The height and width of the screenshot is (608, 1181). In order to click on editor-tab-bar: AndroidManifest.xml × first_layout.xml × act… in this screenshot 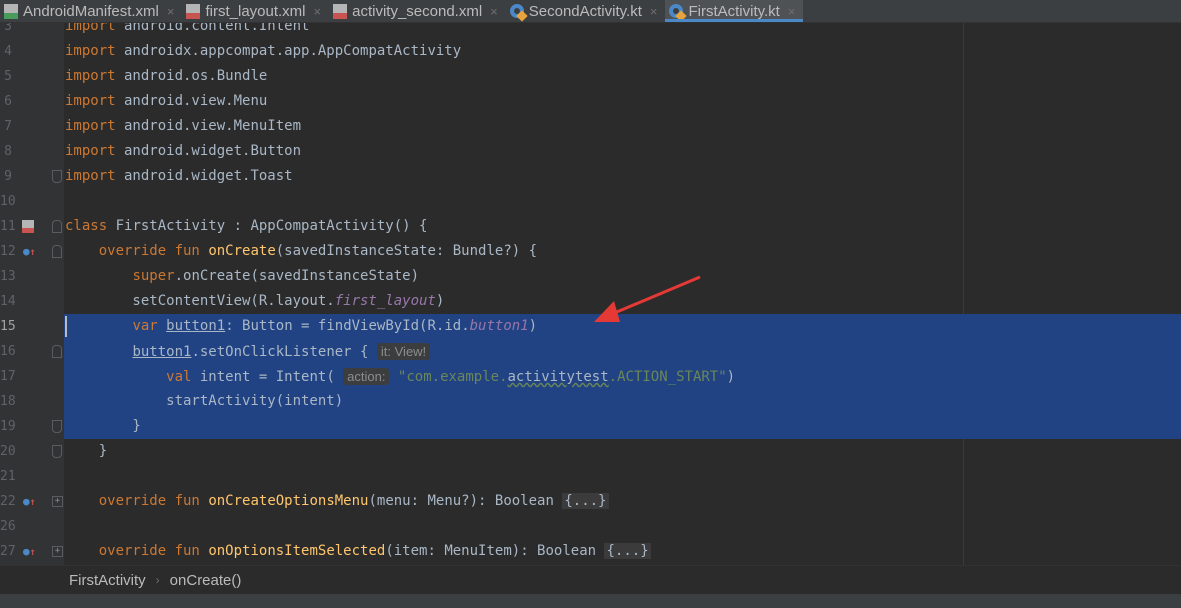, I will do `click(590, 11)`.